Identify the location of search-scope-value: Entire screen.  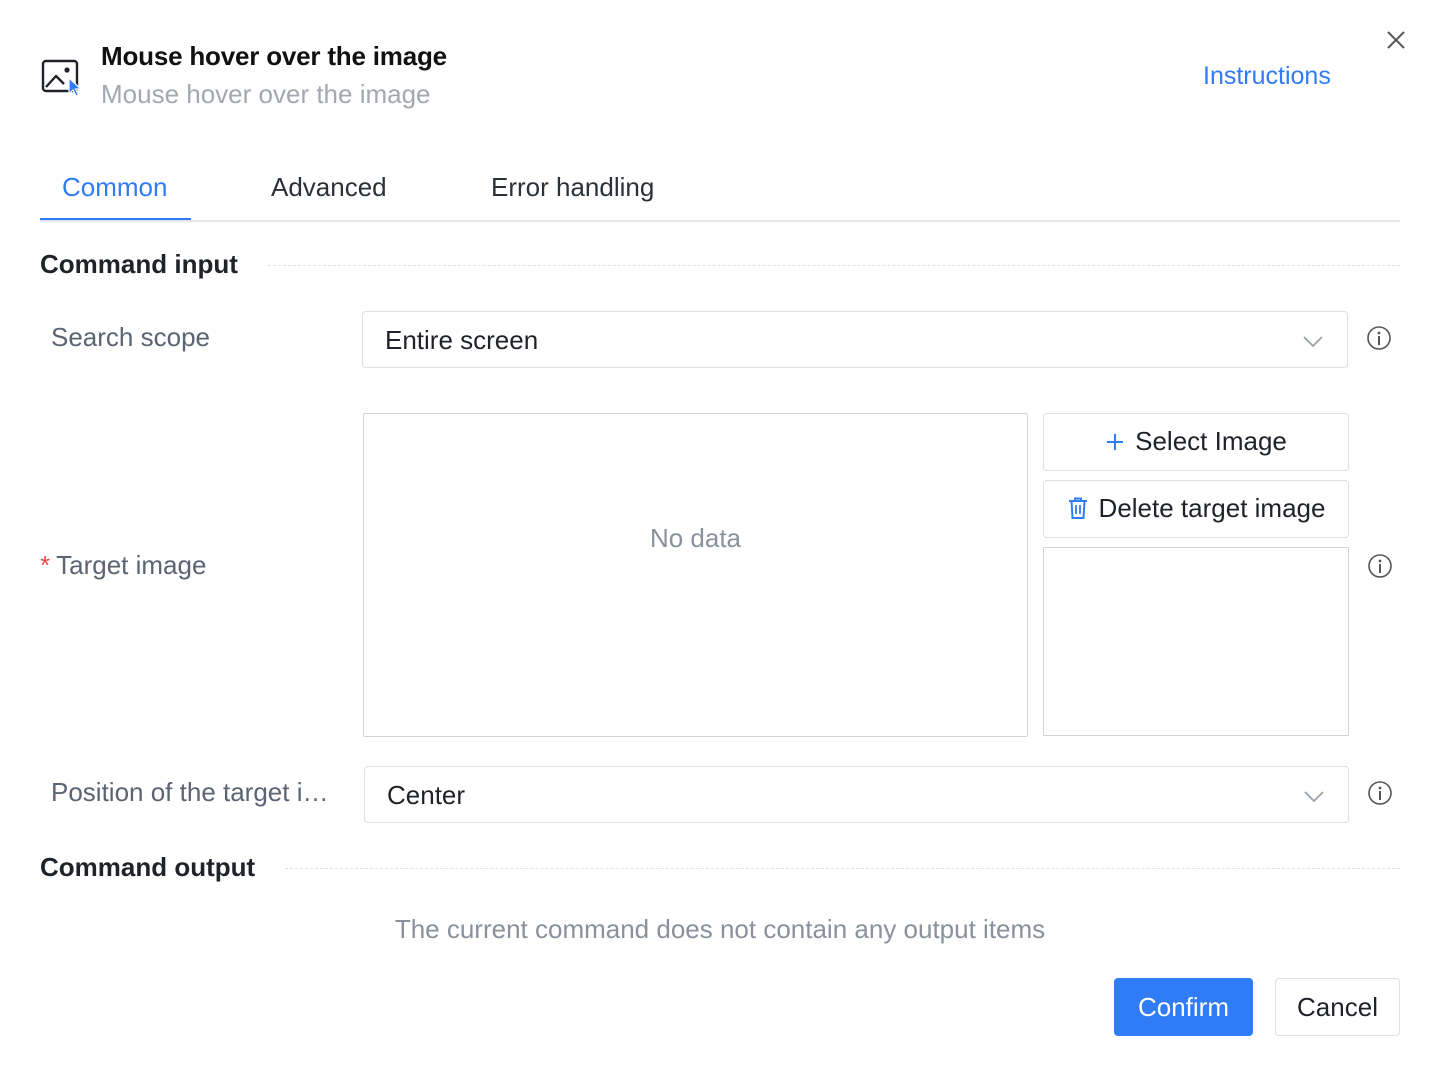
(462, 340).